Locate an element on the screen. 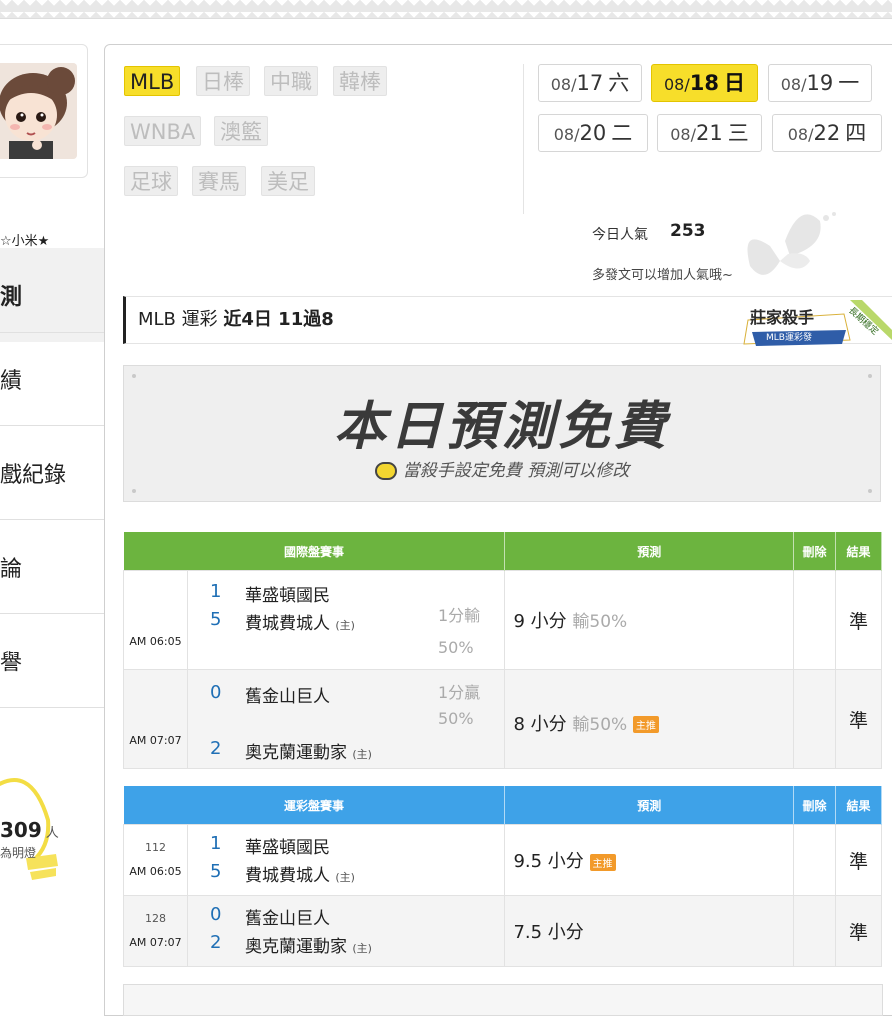 This screenshot has height=1016, width=892. game-time: AM 07:07 is located at coordinates (155, 719).